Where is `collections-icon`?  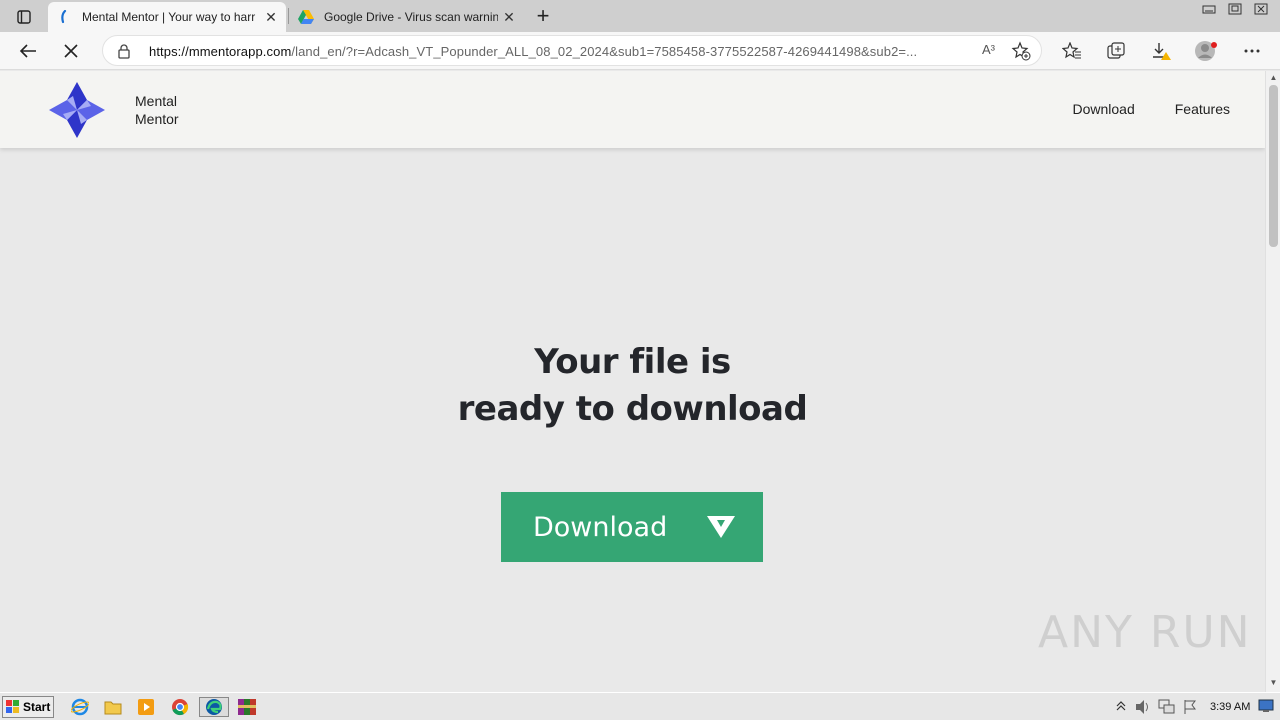
collections-icon is located at coordinates (1116, 50).